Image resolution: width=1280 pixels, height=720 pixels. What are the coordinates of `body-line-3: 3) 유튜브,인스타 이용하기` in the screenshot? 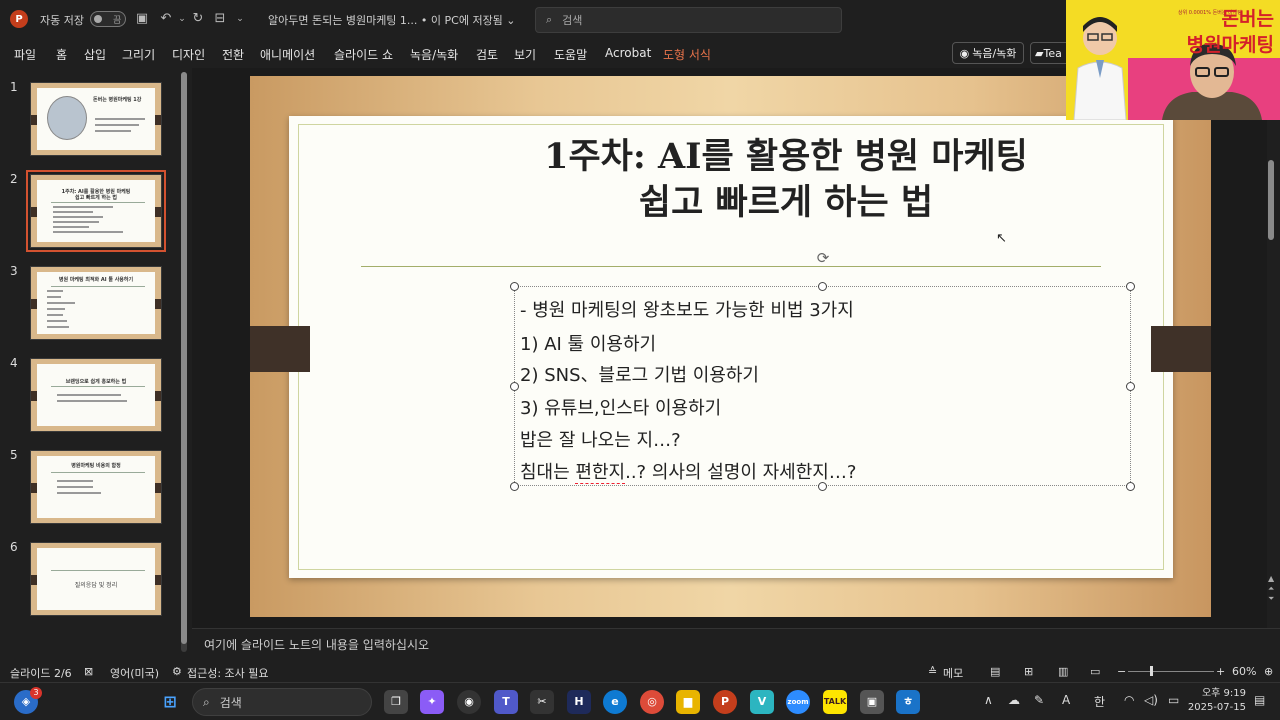 It's located at (620, 407).